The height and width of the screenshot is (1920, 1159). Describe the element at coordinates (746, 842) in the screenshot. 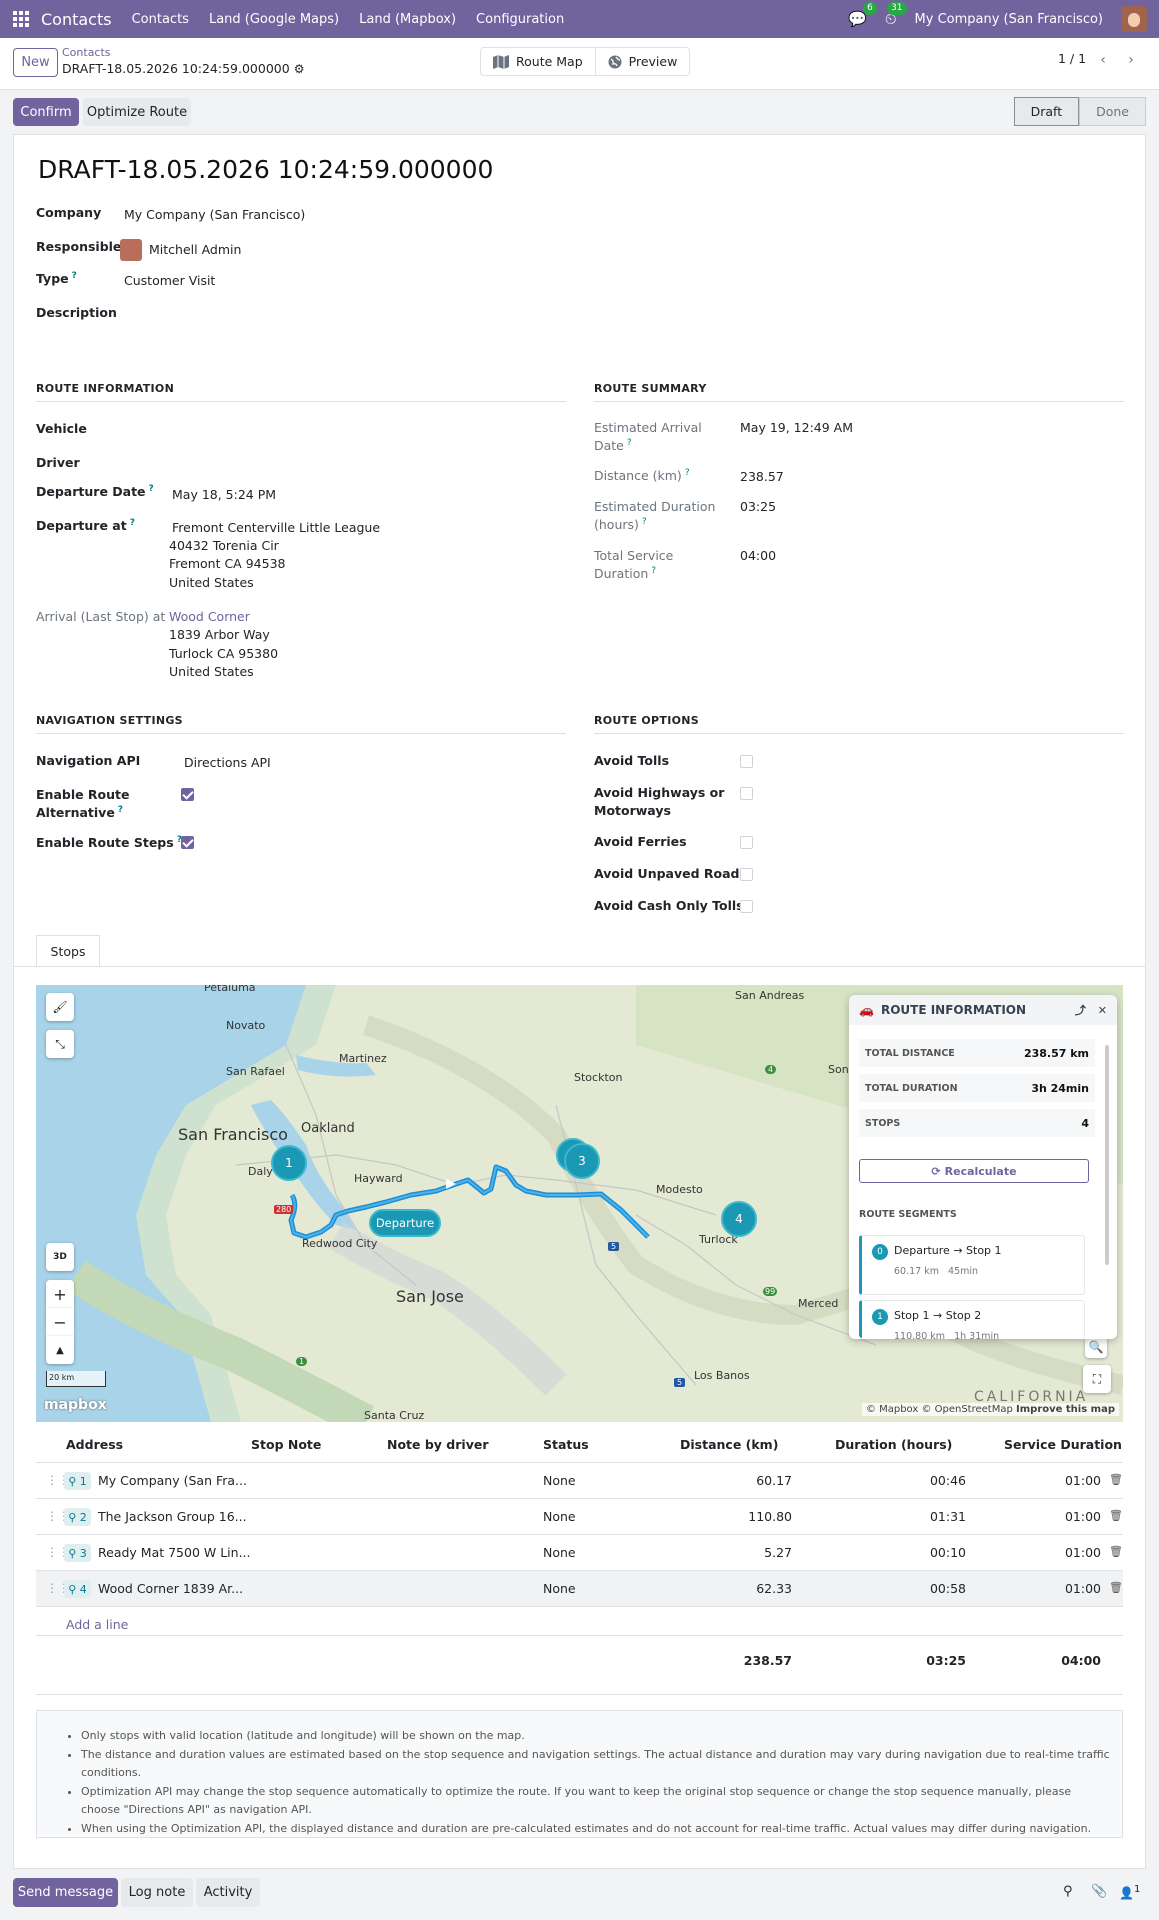

I see `avoid-ferries-checkbox` at that location.